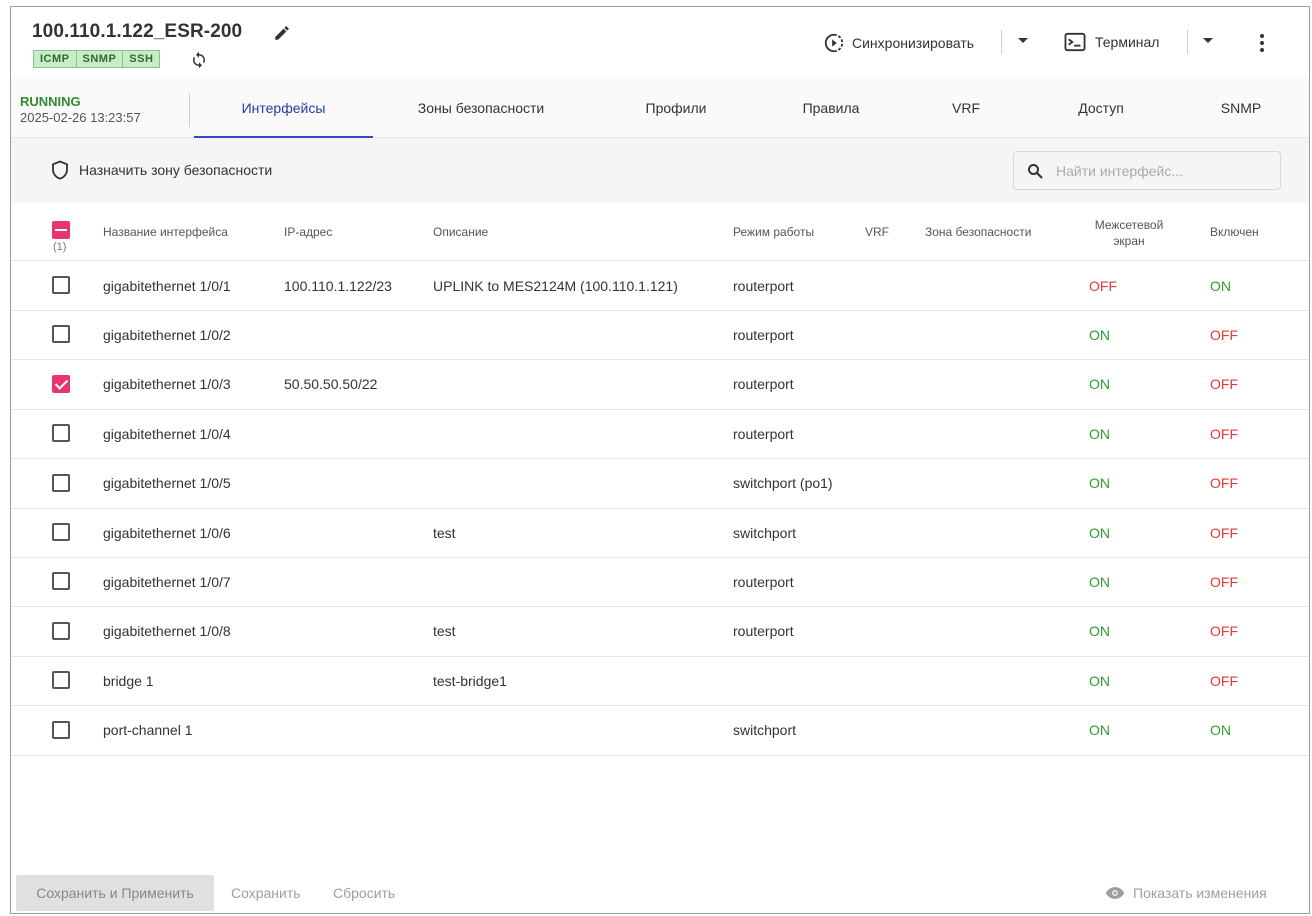  Describe the element at coordinates (308, 232) in the screenshot. I see `col-header-ip: IP-адрес` at that location.